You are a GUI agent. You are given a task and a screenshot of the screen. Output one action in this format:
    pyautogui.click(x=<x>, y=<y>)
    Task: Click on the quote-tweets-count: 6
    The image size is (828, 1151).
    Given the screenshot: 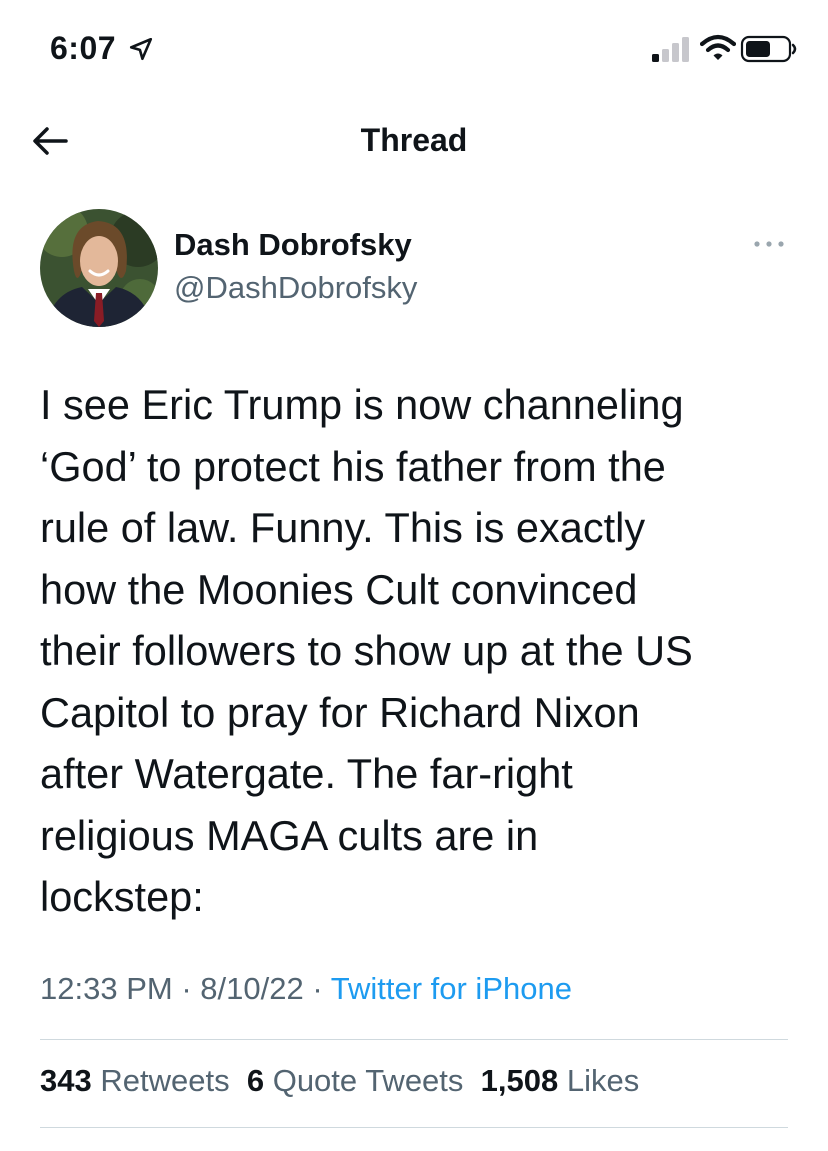 What is the action you would take?
    pyautogui.click(x=255, y=1080)
    